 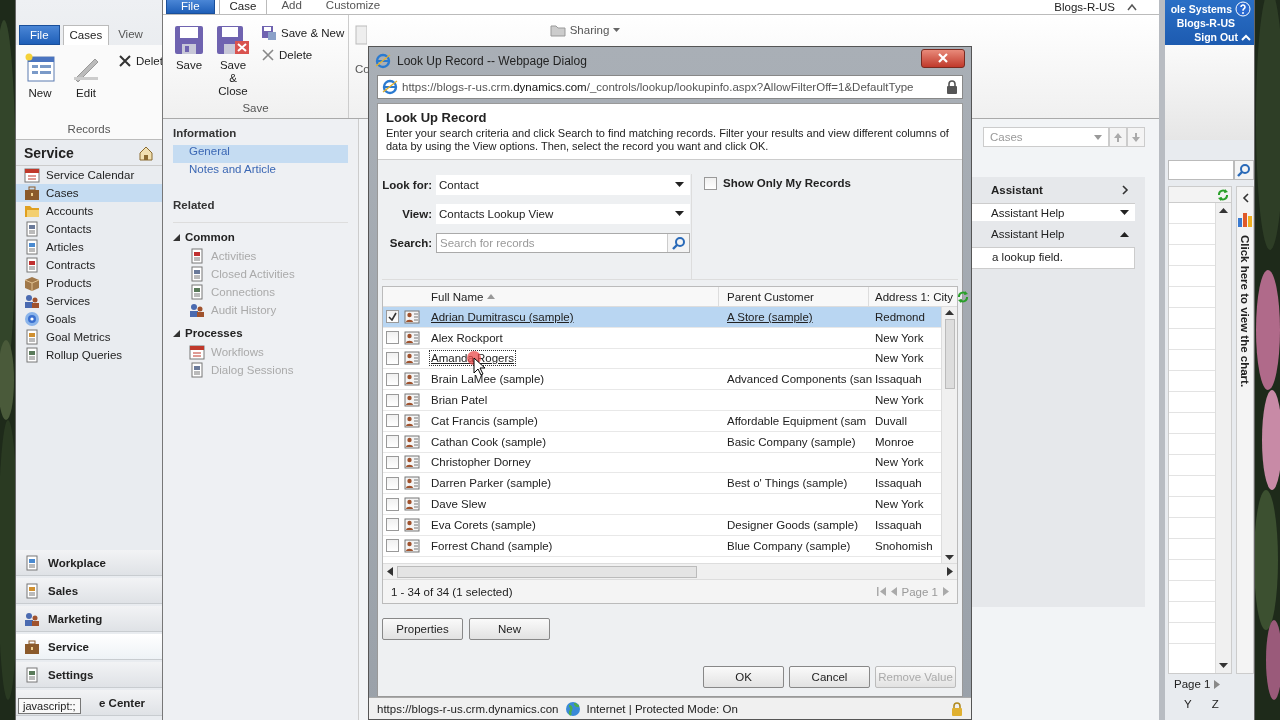 What do you see at coordinates (1136, 137) in the screenshot?
I see `move-down-button` at bounding box center [1136, 137].